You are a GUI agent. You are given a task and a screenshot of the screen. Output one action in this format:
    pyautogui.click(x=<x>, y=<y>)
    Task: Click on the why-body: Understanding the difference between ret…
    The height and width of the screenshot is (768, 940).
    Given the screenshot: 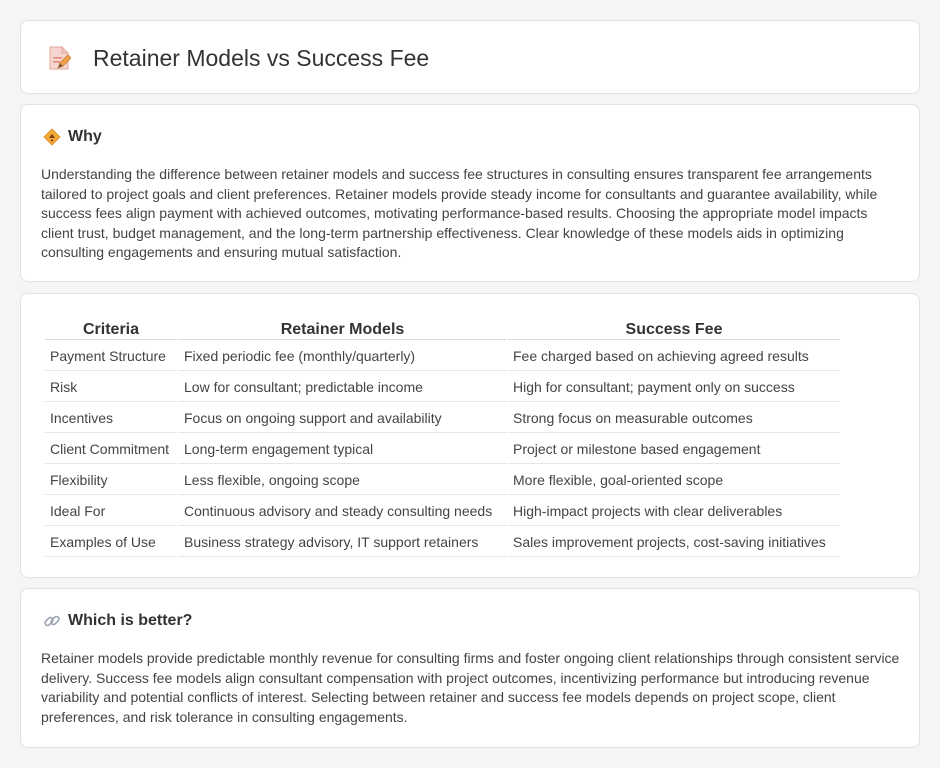 What is the action you would take?
    pyautogui.click(x=459, y=213)
    